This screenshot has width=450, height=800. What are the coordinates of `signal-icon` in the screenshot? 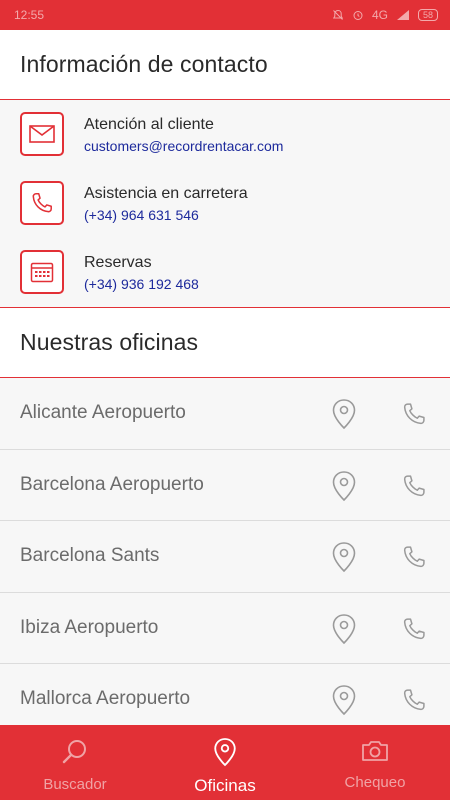 It's located at (403, 15).